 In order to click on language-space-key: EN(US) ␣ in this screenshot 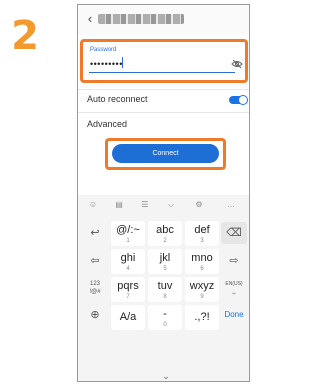, I will do `click(234, 288)`.